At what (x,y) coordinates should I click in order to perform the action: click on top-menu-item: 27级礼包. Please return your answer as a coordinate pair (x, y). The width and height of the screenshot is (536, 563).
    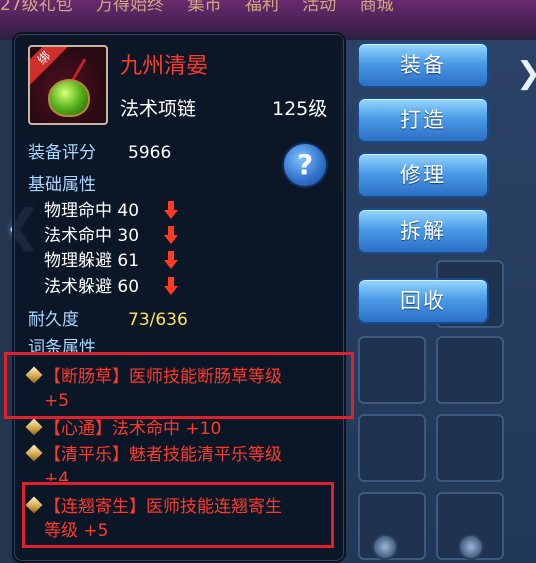
    Looking at the image, I should click on (36, 7).